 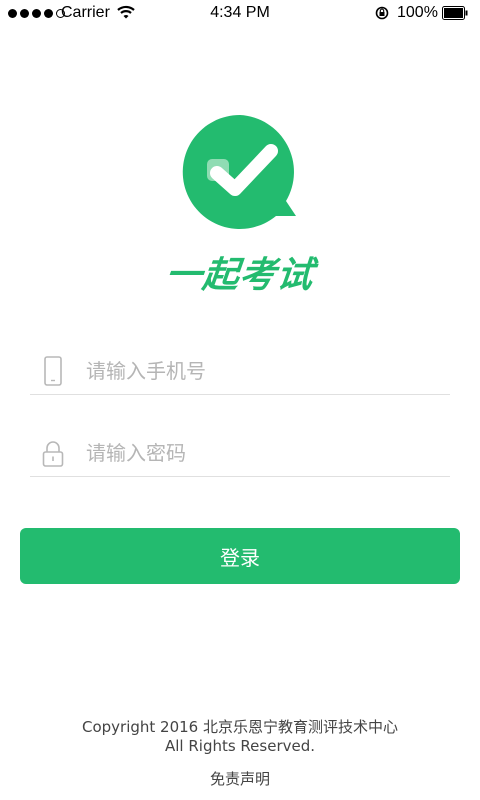 I want to click on battery-percentage: 100%, so click(x=417, y=12).